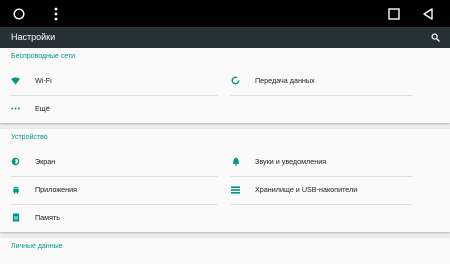 Image resolution: width=450 pixels, height=264 pixels. What do you see at coordinates (235, 80) in the screenshot?
I see `data-usage-icon` at bounding box center [235, 80].